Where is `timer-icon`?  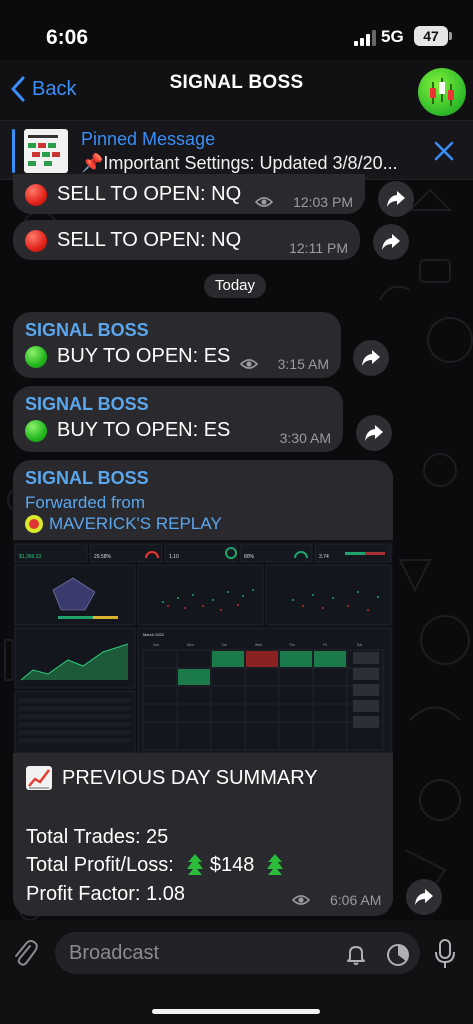 timer-icon is located at coordinates (398, 955).